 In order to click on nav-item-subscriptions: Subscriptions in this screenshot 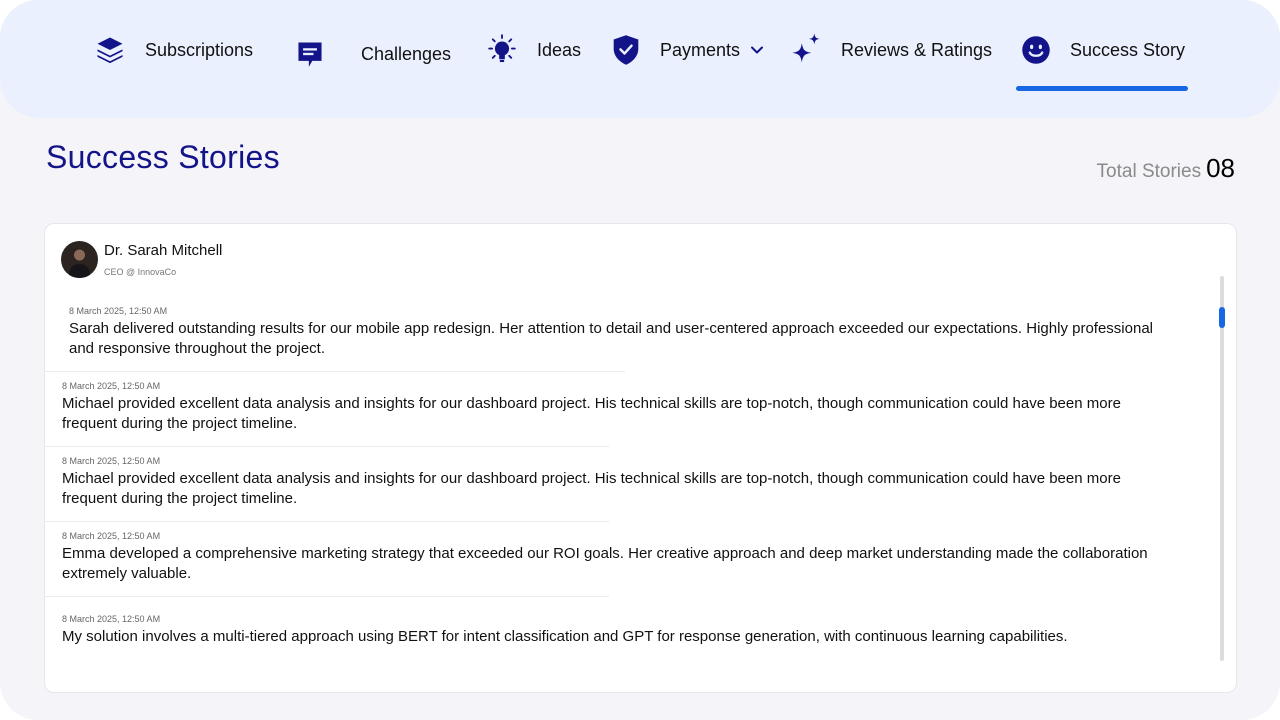, I will do `click(173, 50)`.